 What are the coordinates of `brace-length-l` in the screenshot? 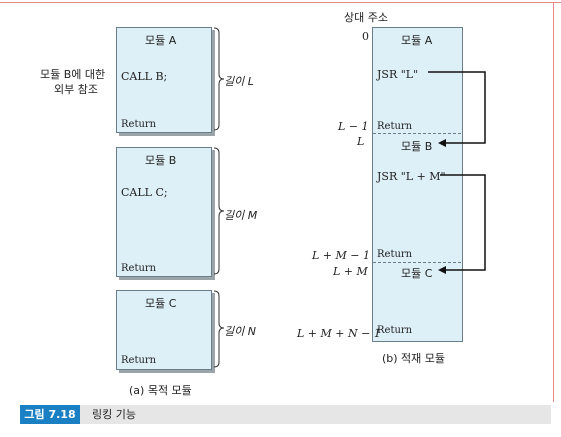 It's located at (219, 79).